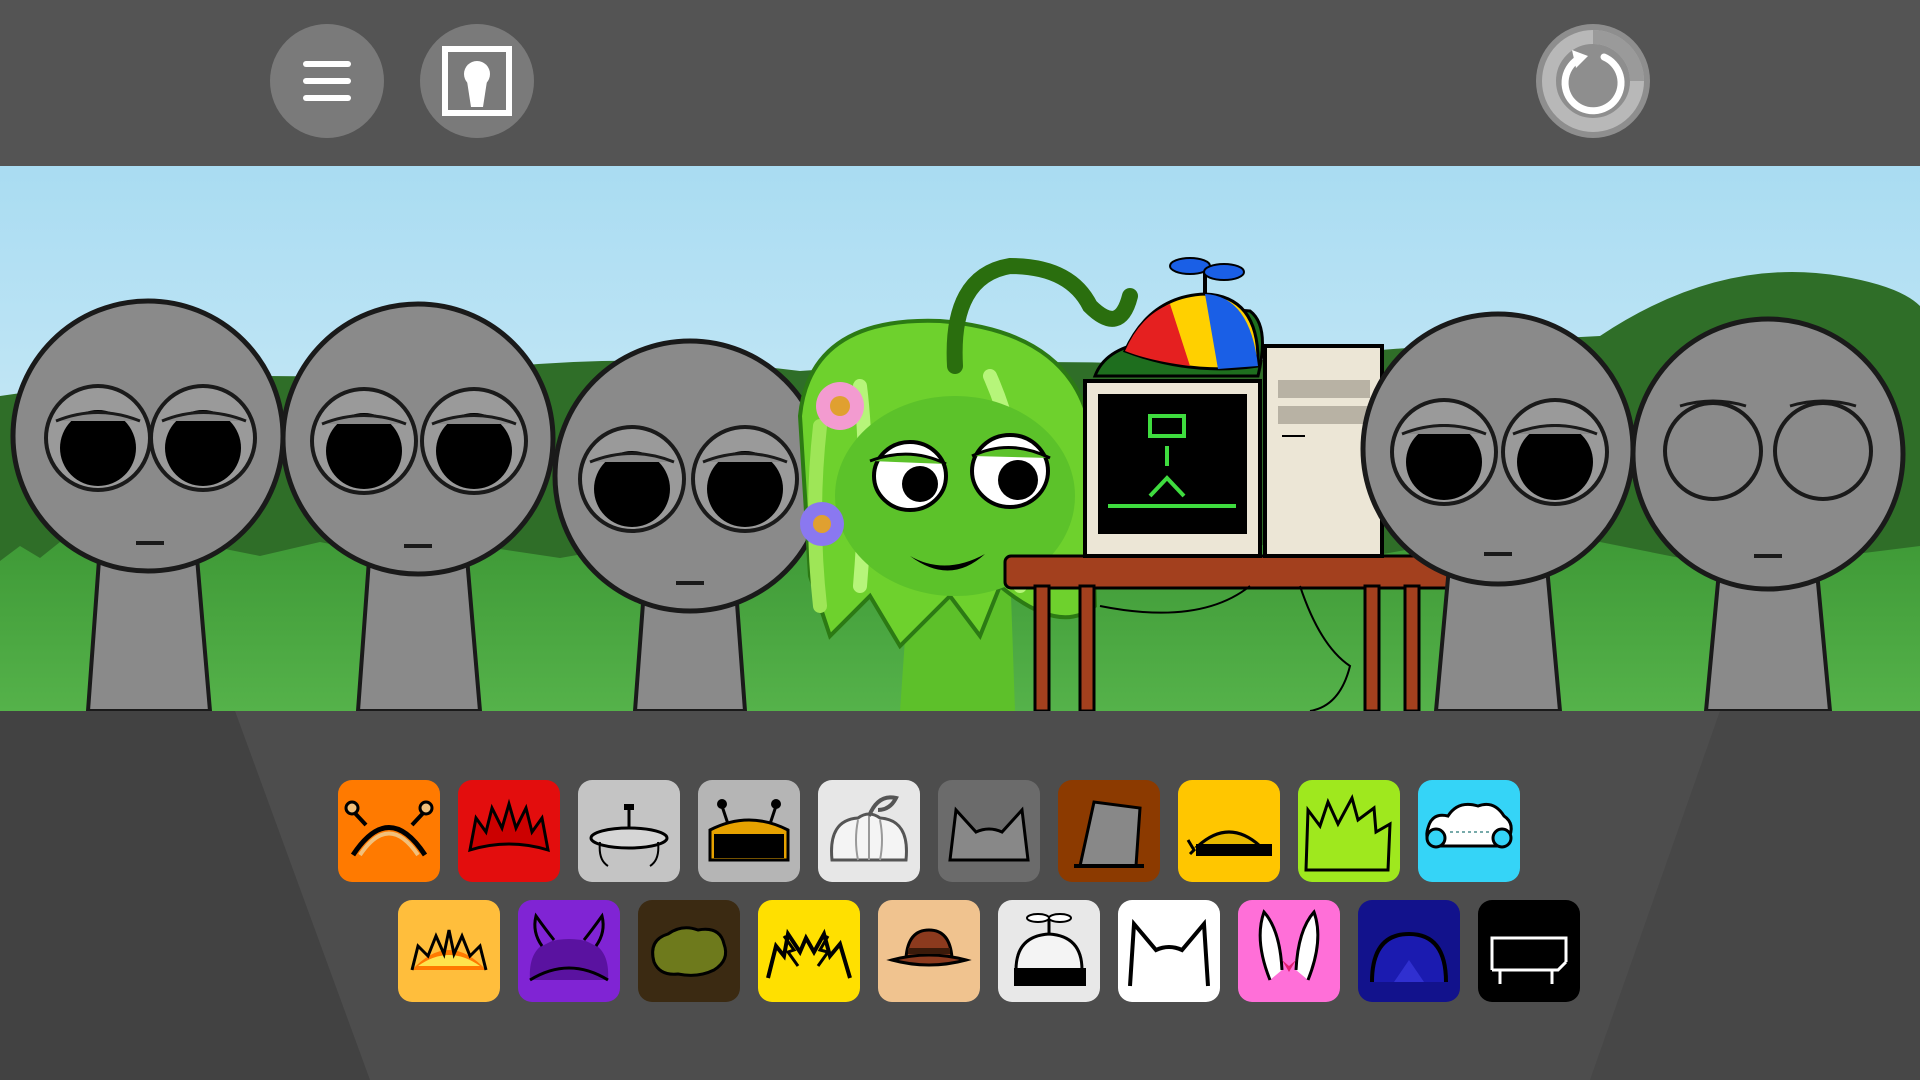  I want to click on character-portrait-icon, so click(477, 81).